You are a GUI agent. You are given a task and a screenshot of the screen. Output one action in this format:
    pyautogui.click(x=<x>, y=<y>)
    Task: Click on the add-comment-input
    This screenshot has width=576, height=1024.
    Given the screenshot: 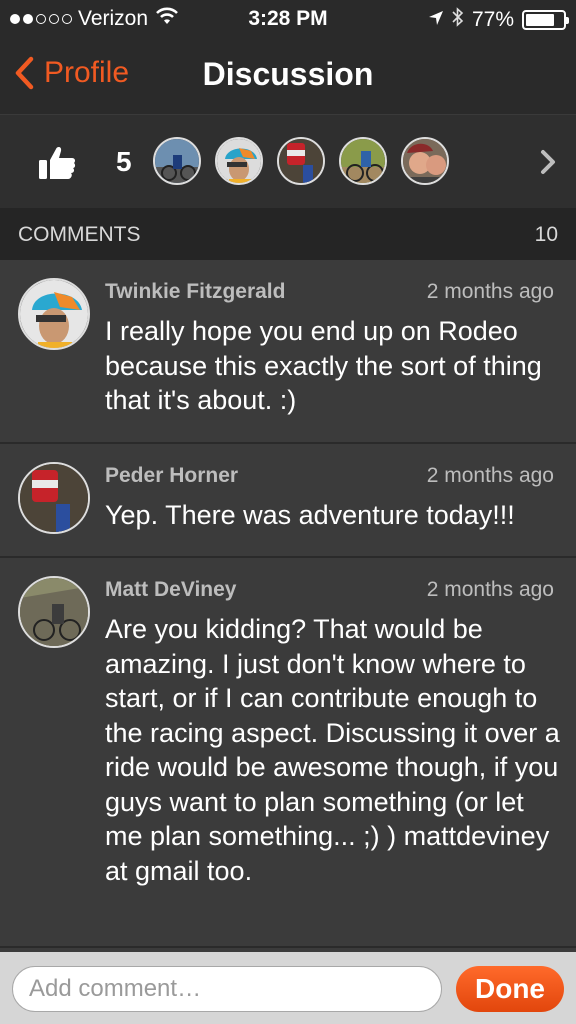 What is the action you would take?
    pyautogui.click(x=227, y=989)
    